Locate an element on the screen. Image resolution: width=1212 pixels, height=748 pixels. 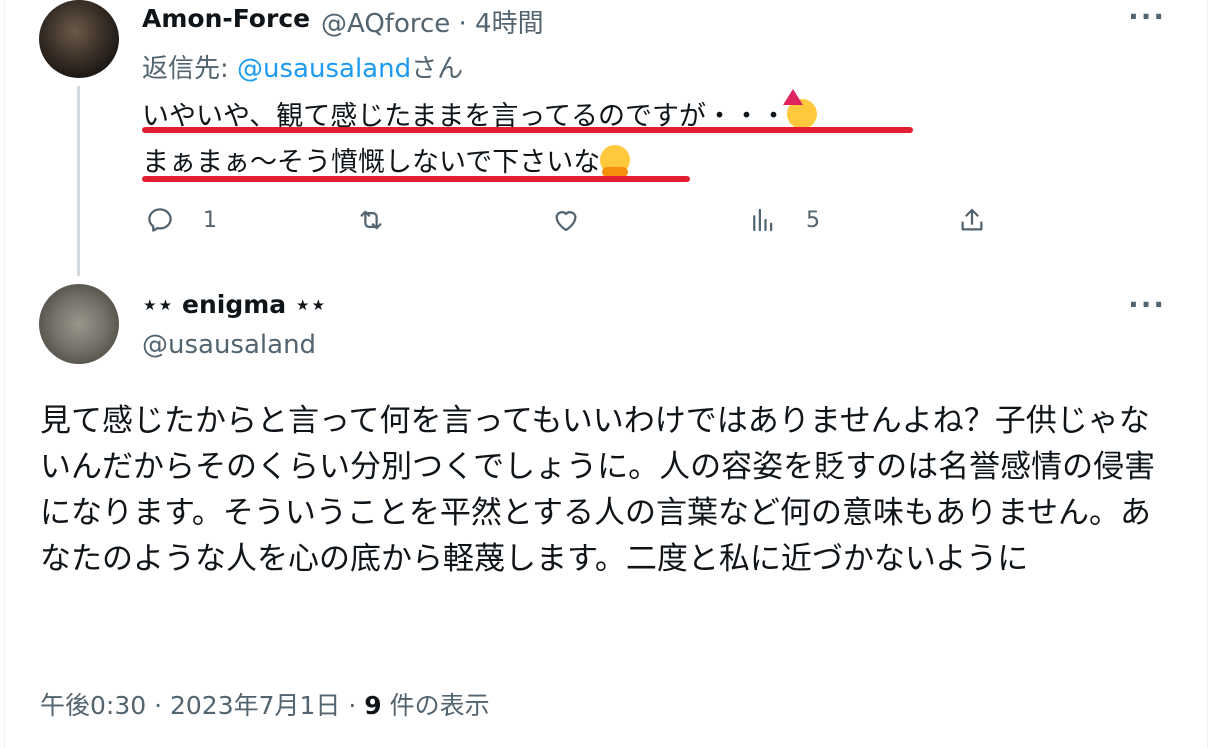
share-action-button is located at coordinates (972, 220).